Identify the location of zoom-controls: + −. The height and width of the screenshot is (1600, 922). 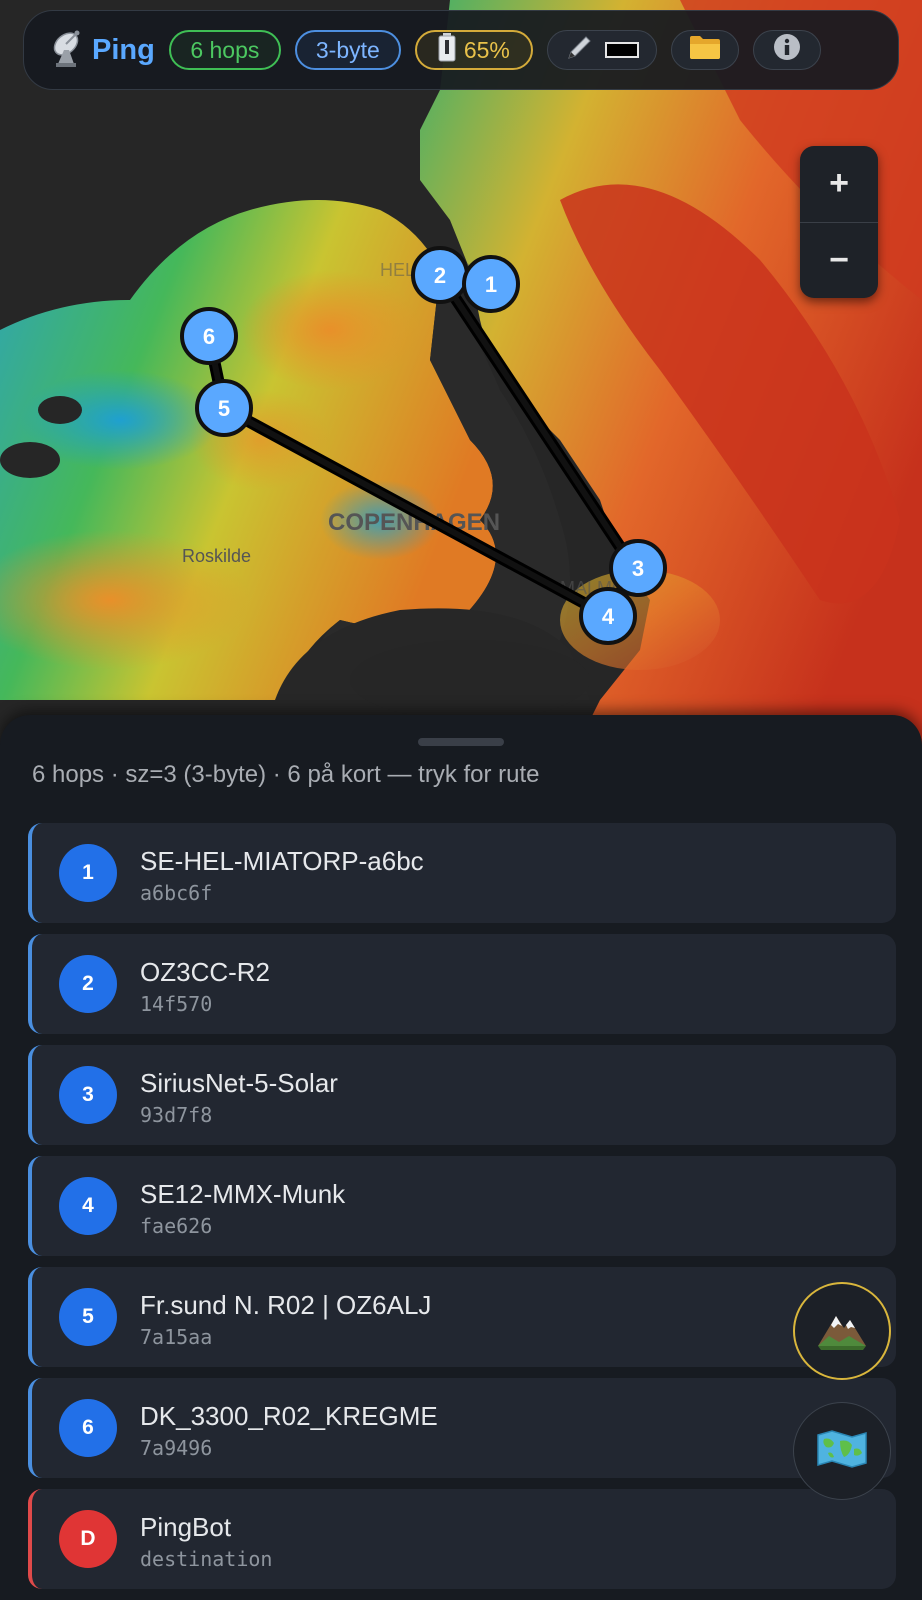
(839, 222).